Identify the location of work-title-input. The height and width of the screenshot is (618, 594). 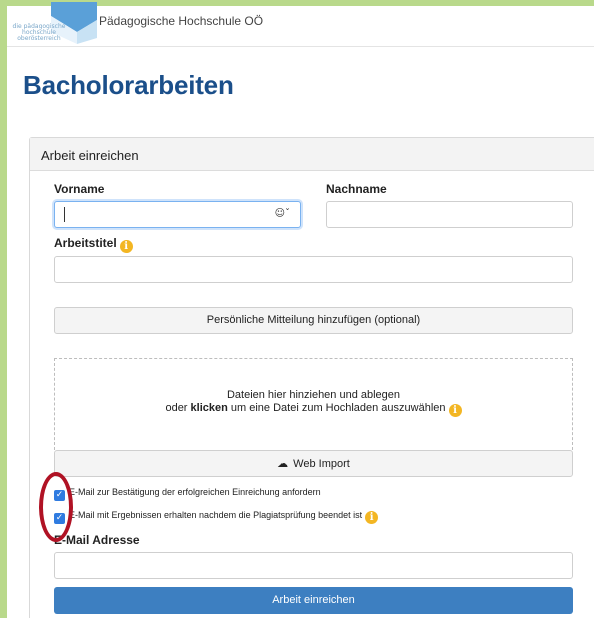
(313, 269).